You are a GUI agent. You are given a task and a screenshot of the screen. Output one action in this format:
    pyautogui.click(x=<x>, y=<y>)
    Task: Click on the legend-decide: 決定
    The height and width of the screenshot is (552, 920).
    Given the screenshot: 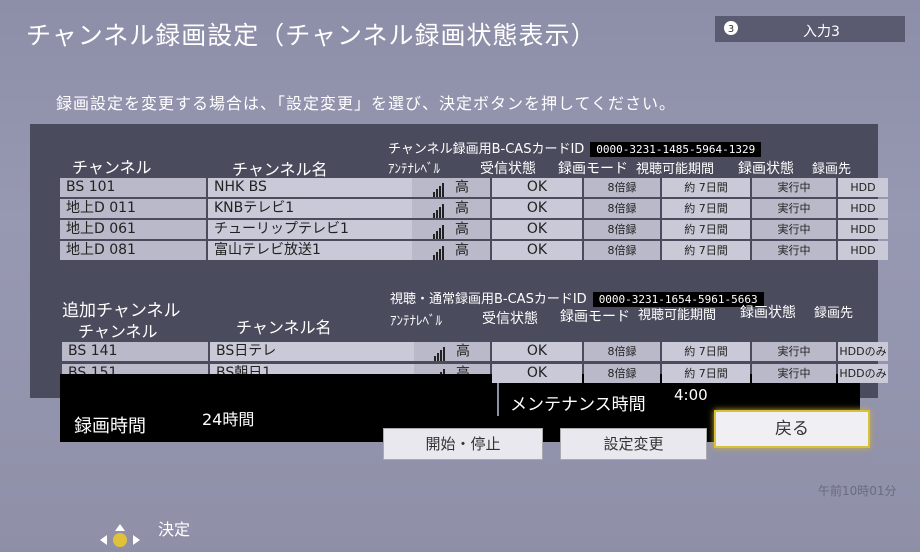 What is the action you would take?
    pyautogui.click(x=174, y=529)
    